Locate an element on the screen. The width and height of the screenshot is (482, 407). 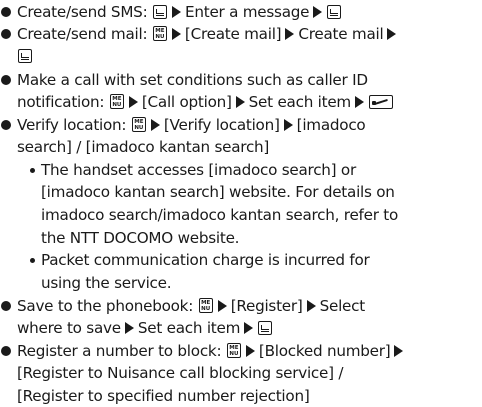
list-item-phonebook-cont: where to save Set each item is located at coordinates (145, 328).